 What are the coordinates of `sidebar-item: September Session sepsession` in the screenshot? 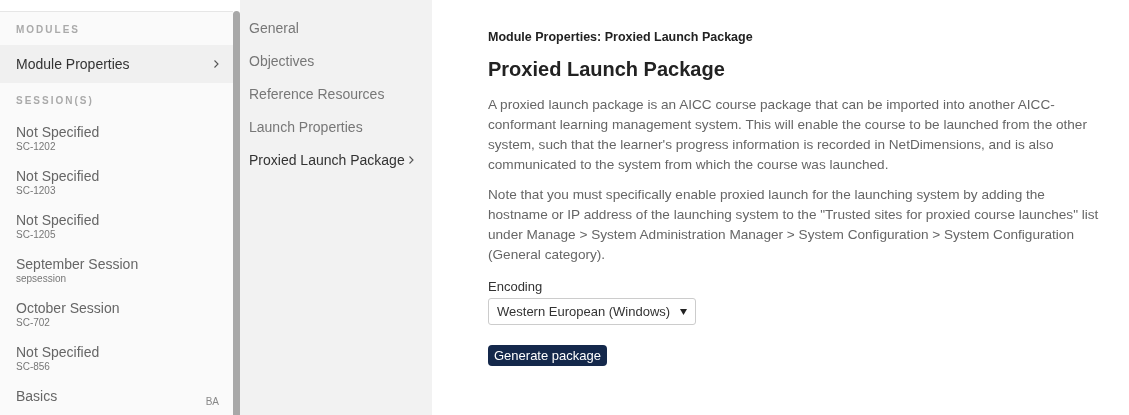 It's located at (116, 270).